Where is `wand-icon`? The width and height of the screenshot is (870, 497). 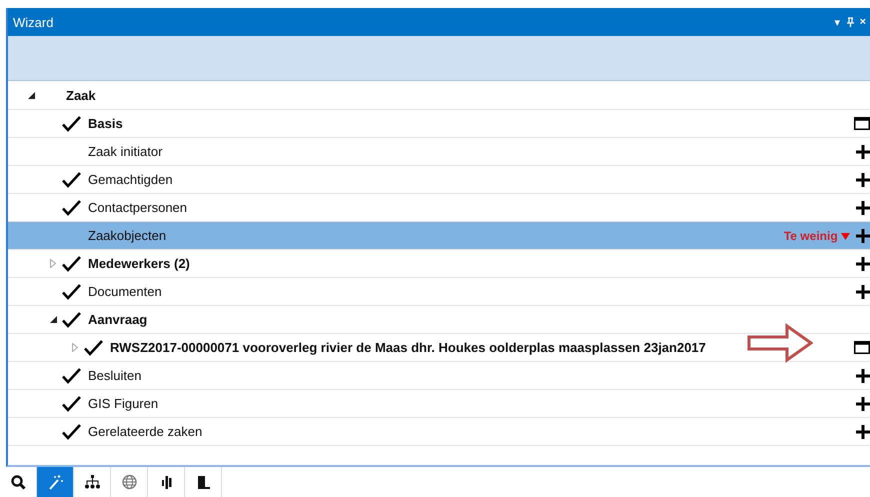 wand-icon is located at coordinates (55, 482).